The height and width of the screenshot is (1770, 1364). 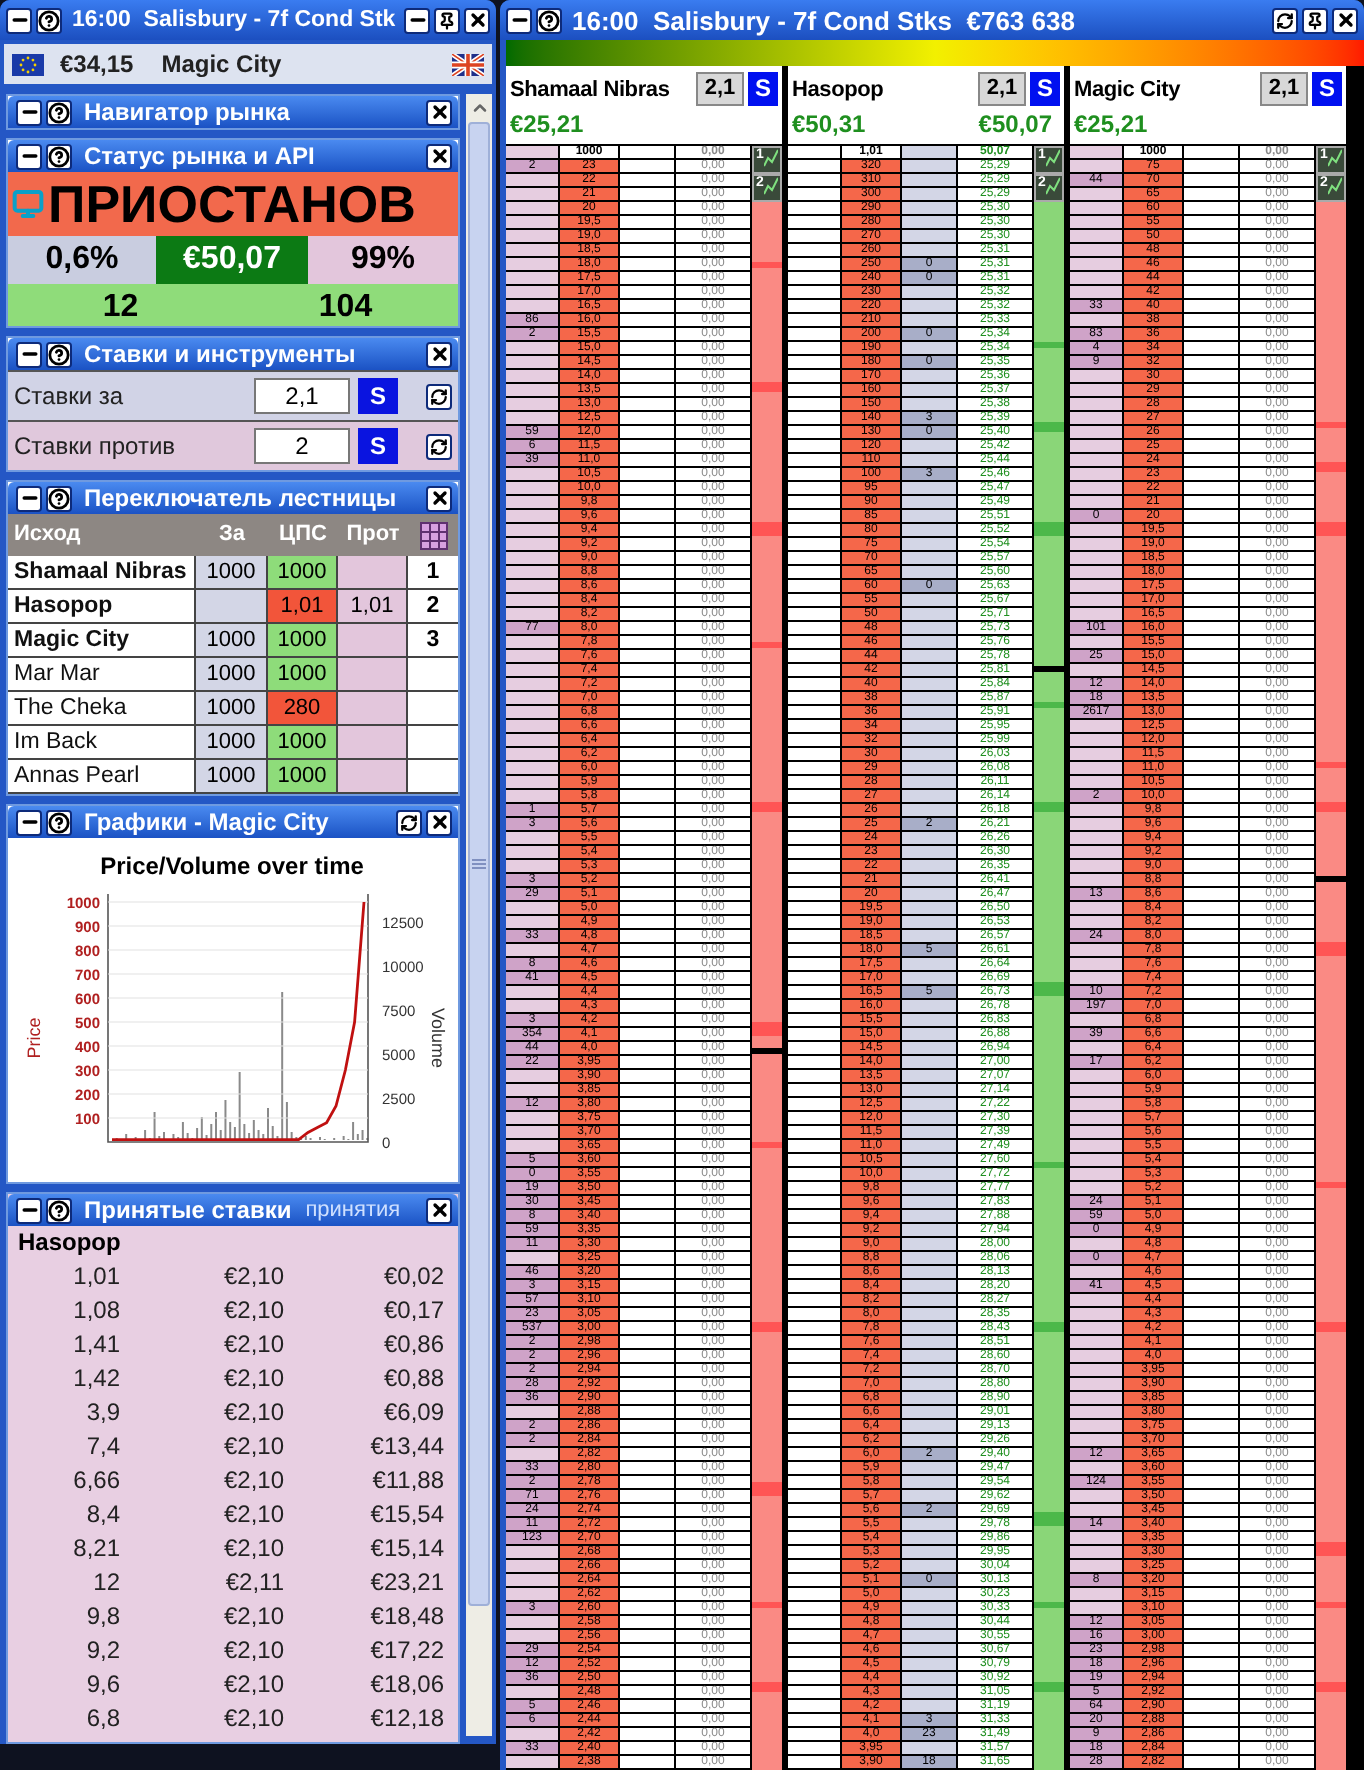 What do you see at coordinates (763, 89) in the screenshot?
I see `stake-button: S` at bounding box center [763, 89].